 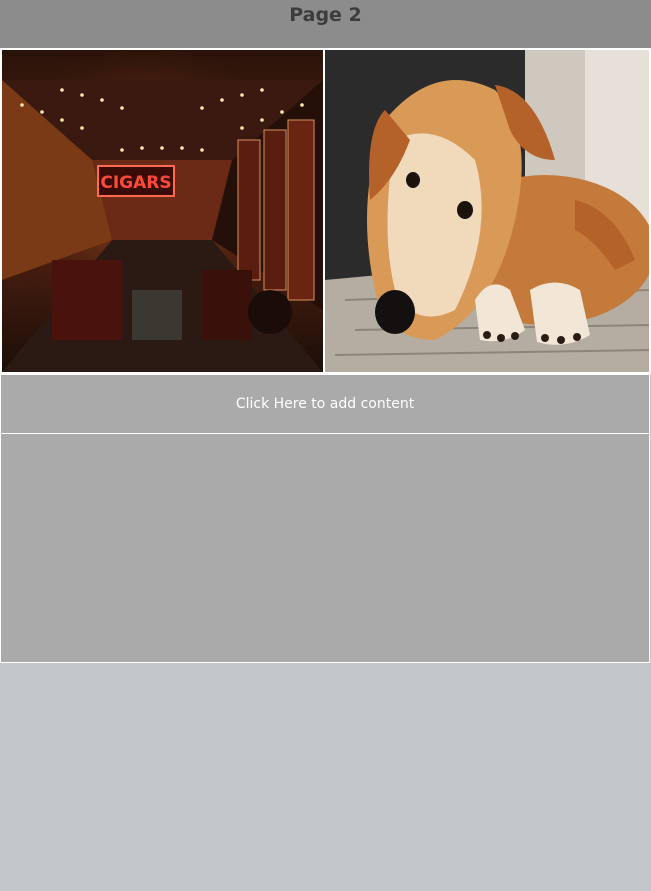 What do you see at coordinates (325, 15) in the screenshot?
I see `page-title: Page 2` at bounding box center [325, 15].